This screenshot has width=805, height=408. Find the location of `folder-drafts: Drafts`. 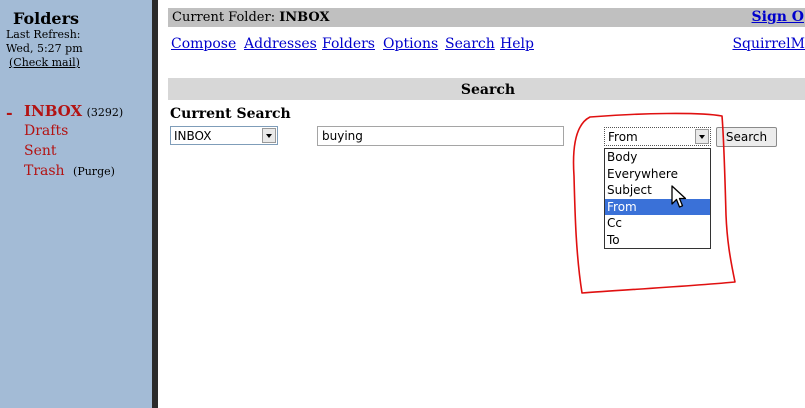

folder-drafts: Drafts is located at coordinates (46, 131).